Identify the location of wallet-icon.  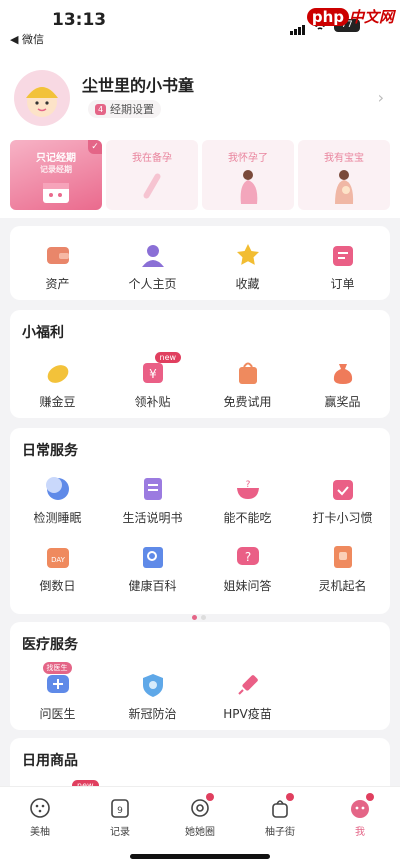
(57, 255).